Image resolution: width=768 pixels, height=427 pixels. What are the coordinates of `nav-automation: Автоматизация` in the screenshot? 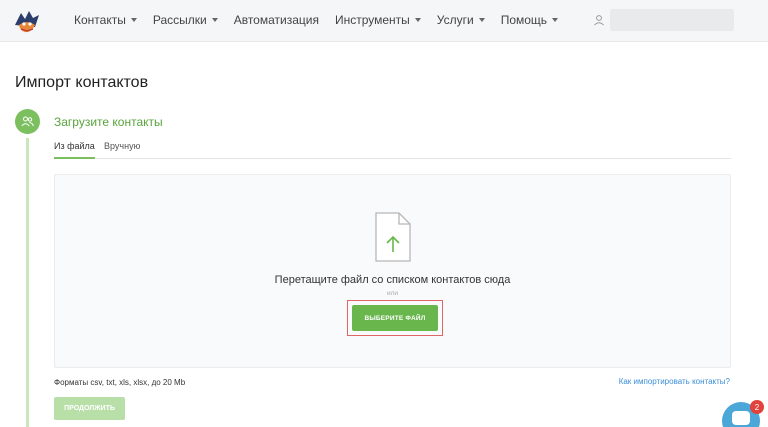 It's located at (276, 20).